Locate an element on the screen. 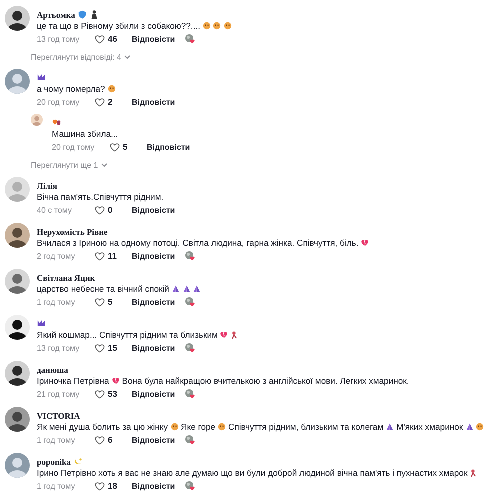 The width and height of the screenshot is (500, 502). like-button: 46 is located at coordinates (113, 39).